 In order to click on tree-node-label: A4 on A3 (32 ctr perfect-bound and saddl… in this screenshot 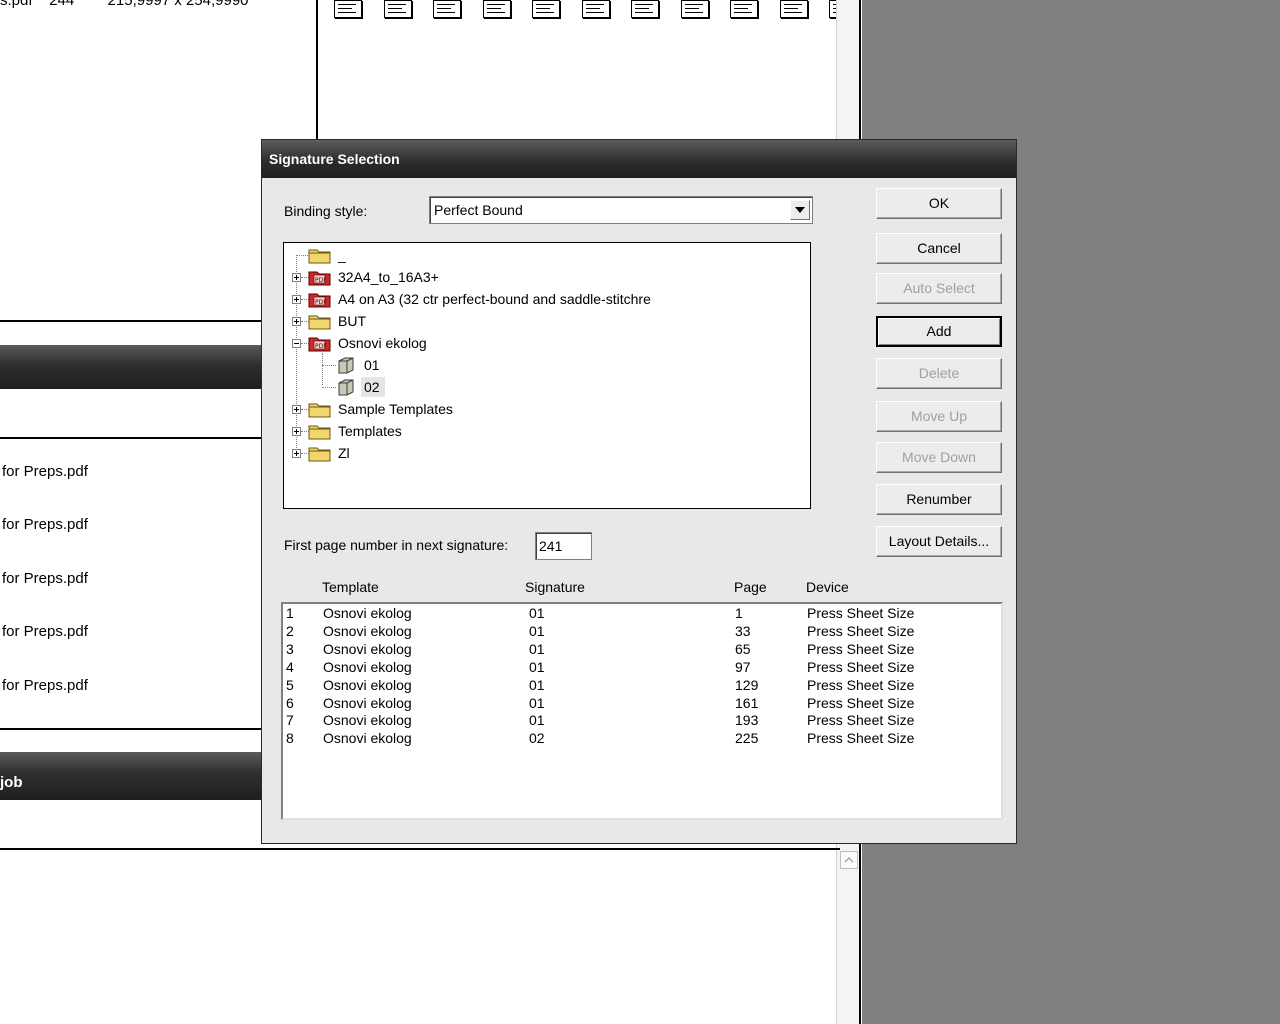, I will do `click(494, 299)`.